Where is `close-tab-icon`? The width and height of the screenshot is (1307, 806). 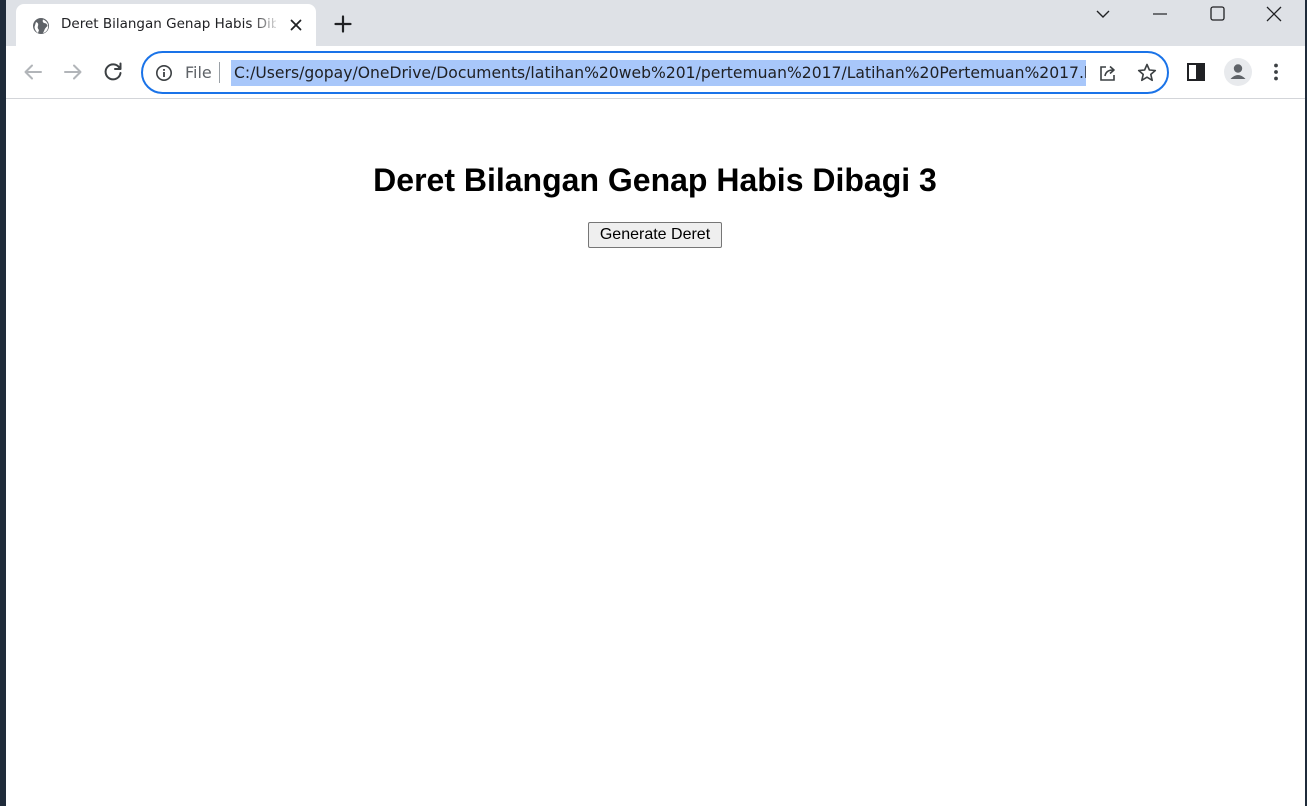 close-tab-icon is located at coordinates (296, 25).